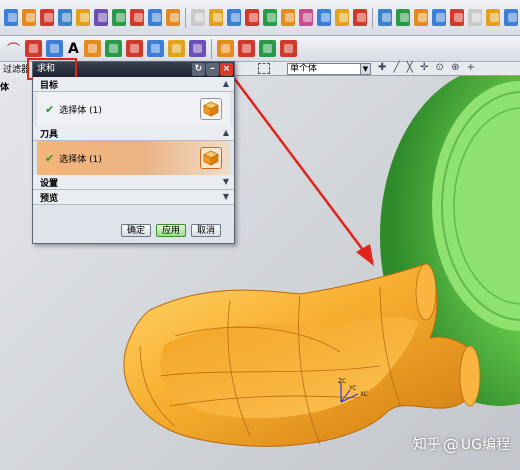 Image resolution: width=520 pixels, height=470 pixels. I want to click on watermark-author: UG编程, so click(485, 445).